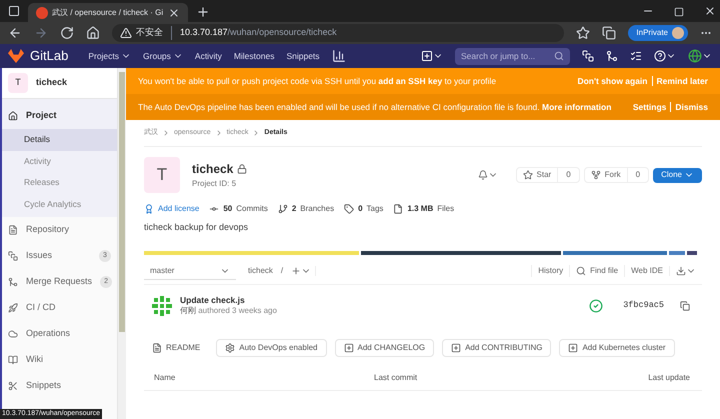 This screenshot has height=419, width=720. What do you see at coordinates (59, 204) in the screenshot?
I see `sidebar-subitem: Cycle Analytics` at bounding box center [59, 204].